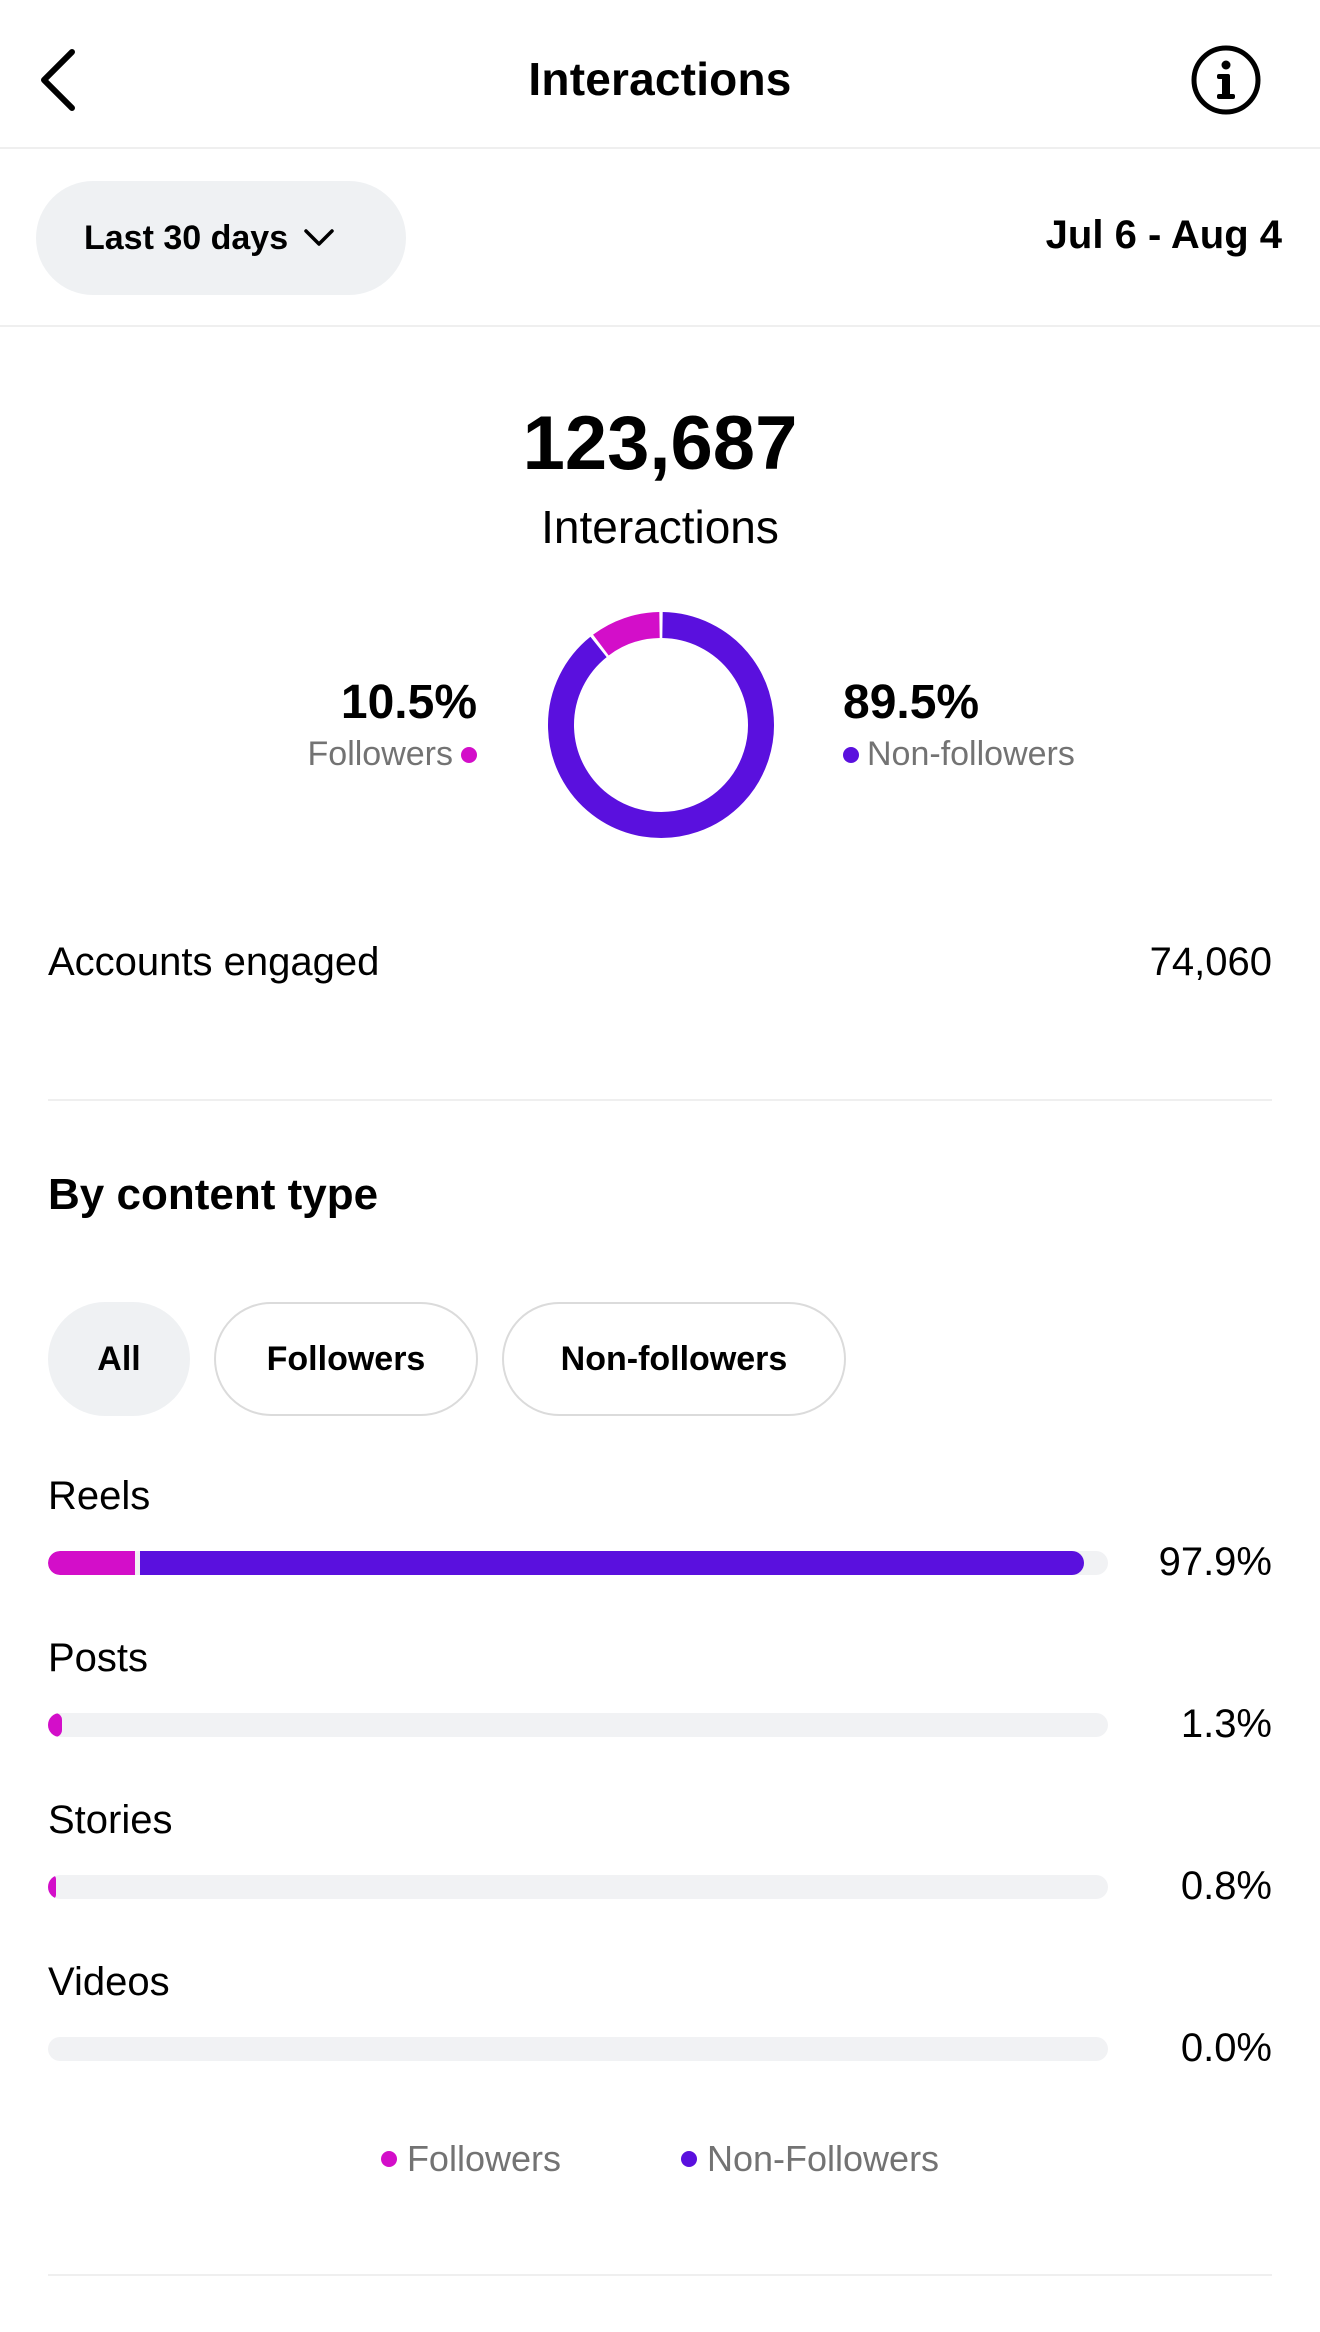 This screenshot has width=1320, height=2332. What do you see at coordinates (1226, 1886) in the screenshot?
I see `row-pct-stories: 0.8%` at bounding box center [1226, 1886].